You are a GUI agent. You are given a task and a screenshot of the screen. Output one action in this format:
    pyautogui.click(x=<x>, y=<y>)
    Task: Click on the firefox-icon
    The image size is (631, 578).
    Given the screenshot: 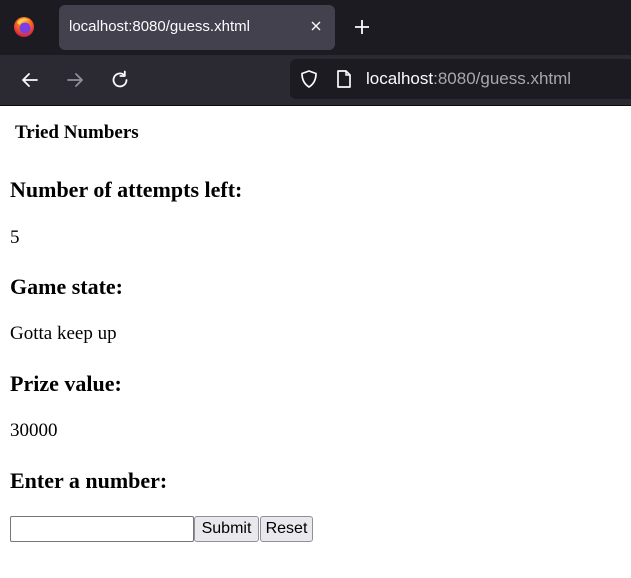 What is the action you would take?
    pyautogui.click(x=24, y=27)
    